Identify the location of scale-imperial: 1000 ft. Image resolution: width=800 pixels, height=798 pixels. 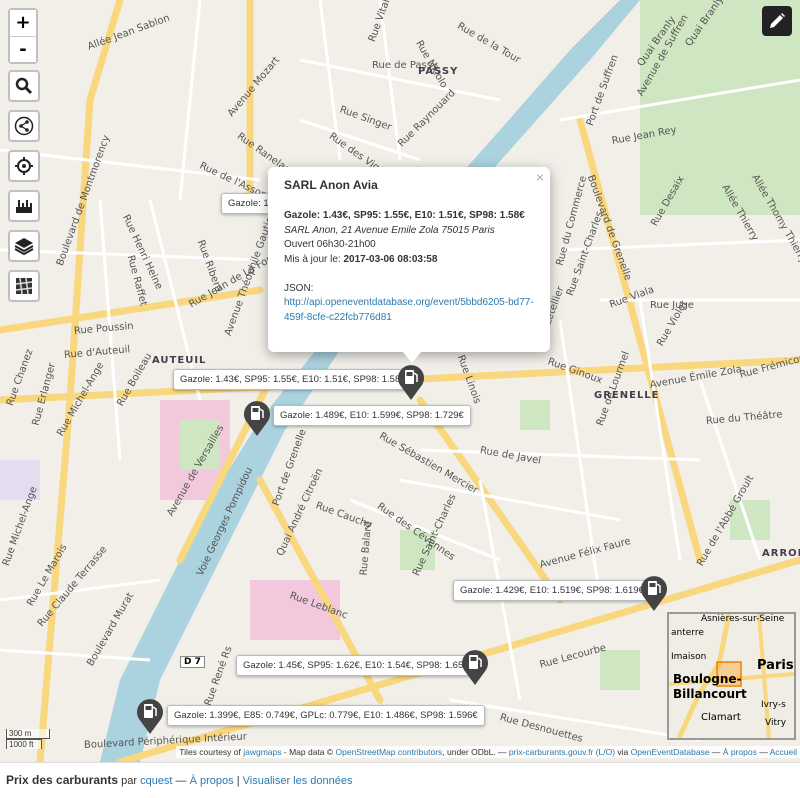
(24, 744).